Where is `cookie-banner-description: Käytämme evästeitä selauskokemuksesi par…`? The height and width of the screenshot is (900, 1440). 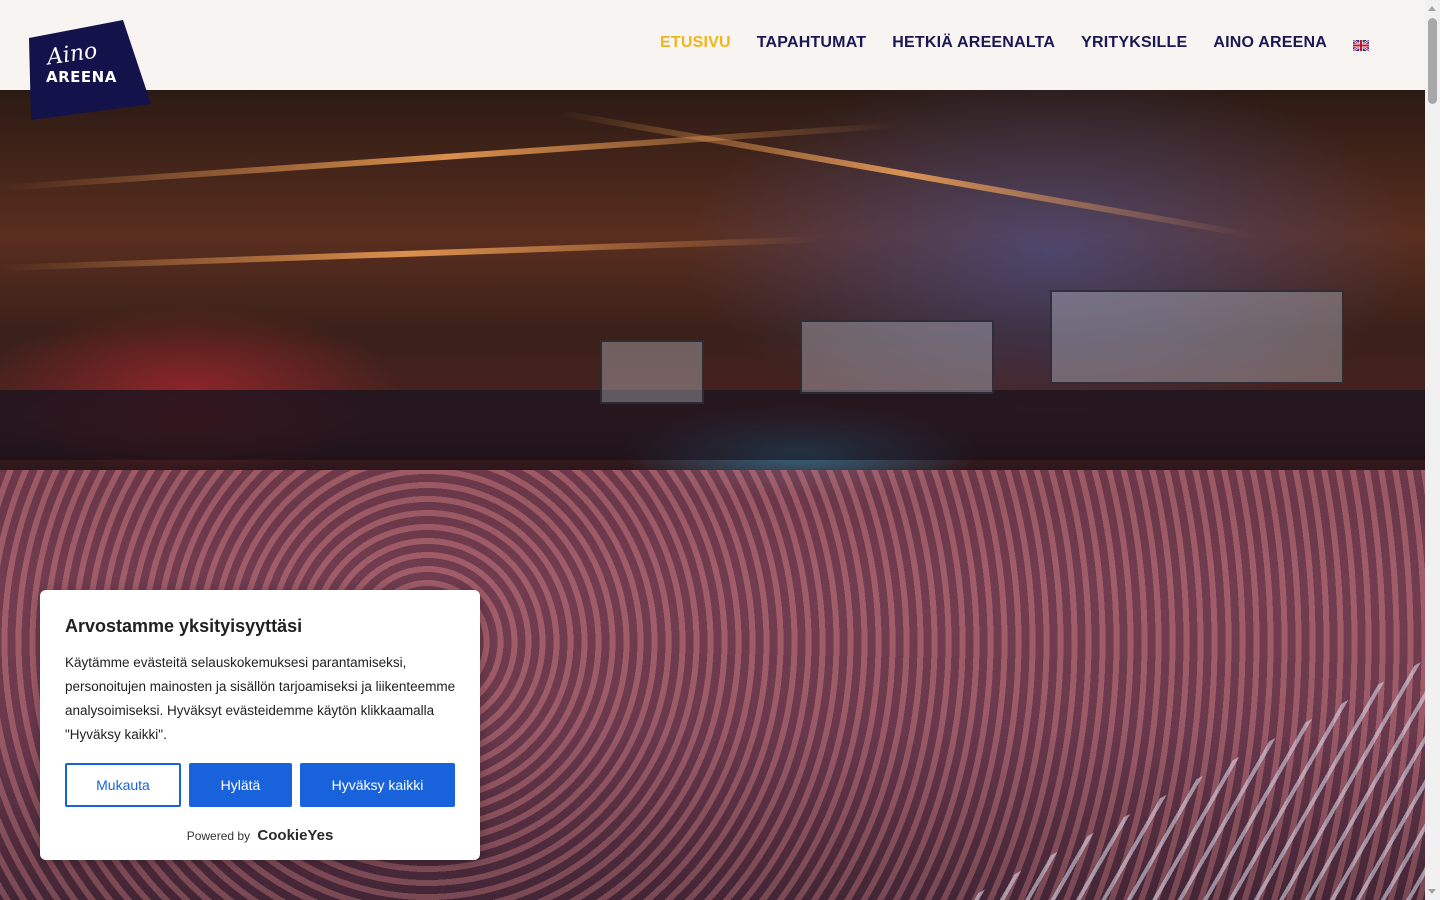 cookie-banner-description: Käytämme evästeitä selauskokemuksesi par… is located at coordinates (260, 698).